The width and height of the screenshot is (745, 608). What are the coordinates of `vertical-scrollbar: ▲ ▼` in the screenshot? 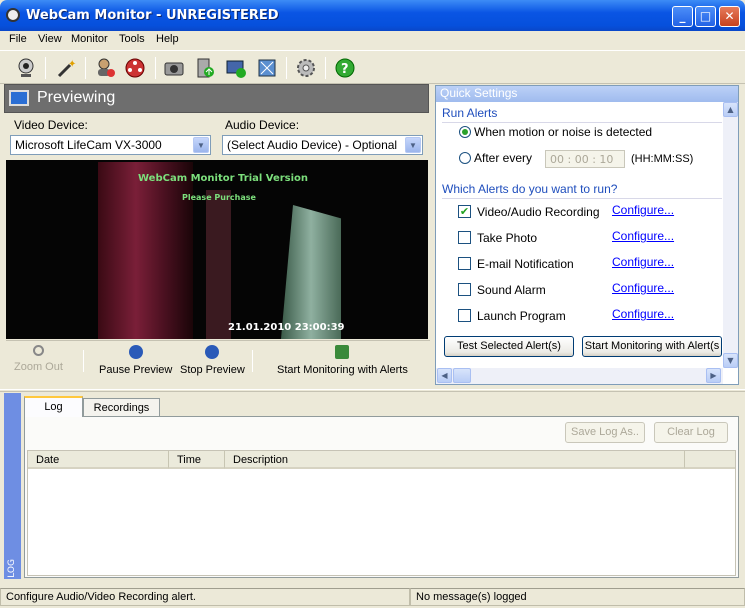 It's located at (730, 235).